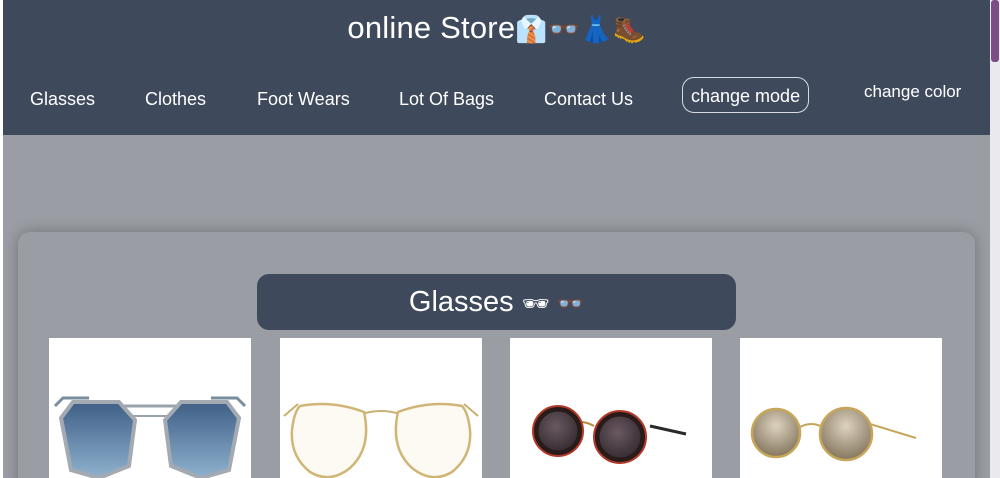 The width and height of the screenshot is (1000, 478). What do you see at coordinates (995, 31) in the screenshot?
I see `scrollbar-thumb` at bounding box center [995, 31].